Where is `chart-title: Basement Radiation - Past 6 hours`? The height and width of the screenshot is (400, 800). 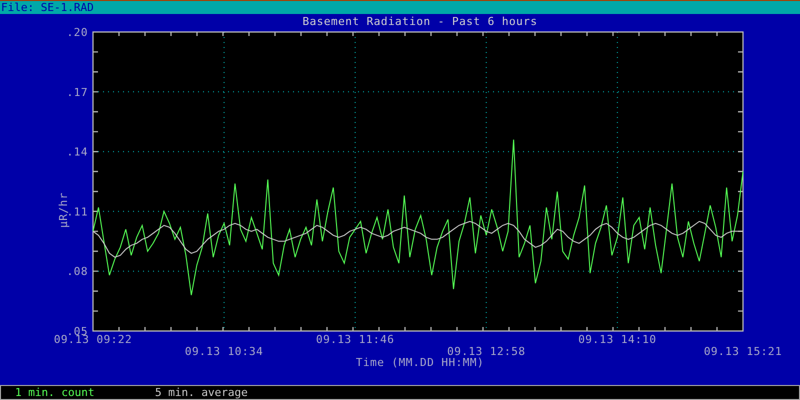 chart-title: Basement Radiation - Past 6 hours is located at coordinates (420, 21).